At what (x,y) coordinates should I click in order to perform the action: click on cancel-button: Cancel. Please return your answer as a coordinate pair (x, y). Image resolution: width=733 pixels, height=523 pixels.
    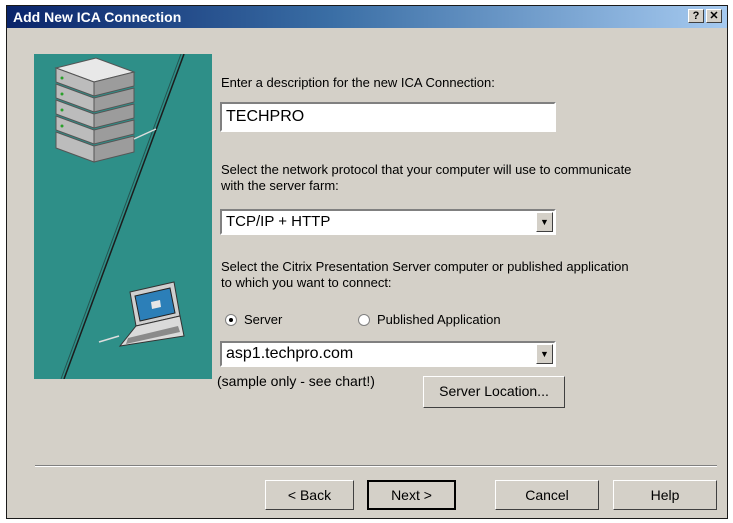
    Looking at the image, I should click on (547, 495).